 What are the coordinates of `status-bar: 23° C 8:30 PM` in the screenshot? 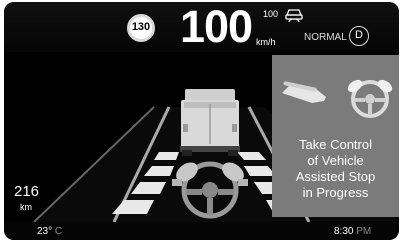 It's located at (201, 231).